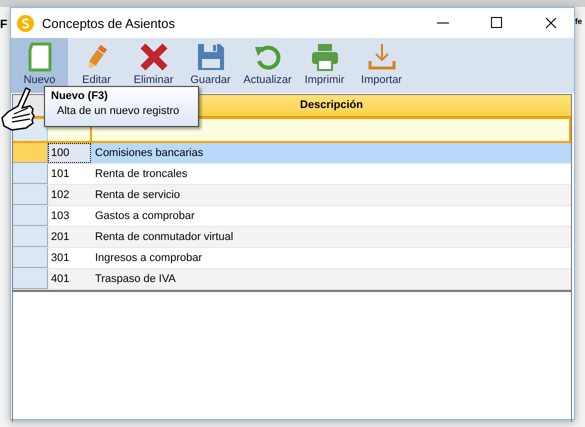  What do you see at coordinates (324, 65) in the screenshot?
I see `toolbar-button: Imprimir` at bounding box center [324, 65].